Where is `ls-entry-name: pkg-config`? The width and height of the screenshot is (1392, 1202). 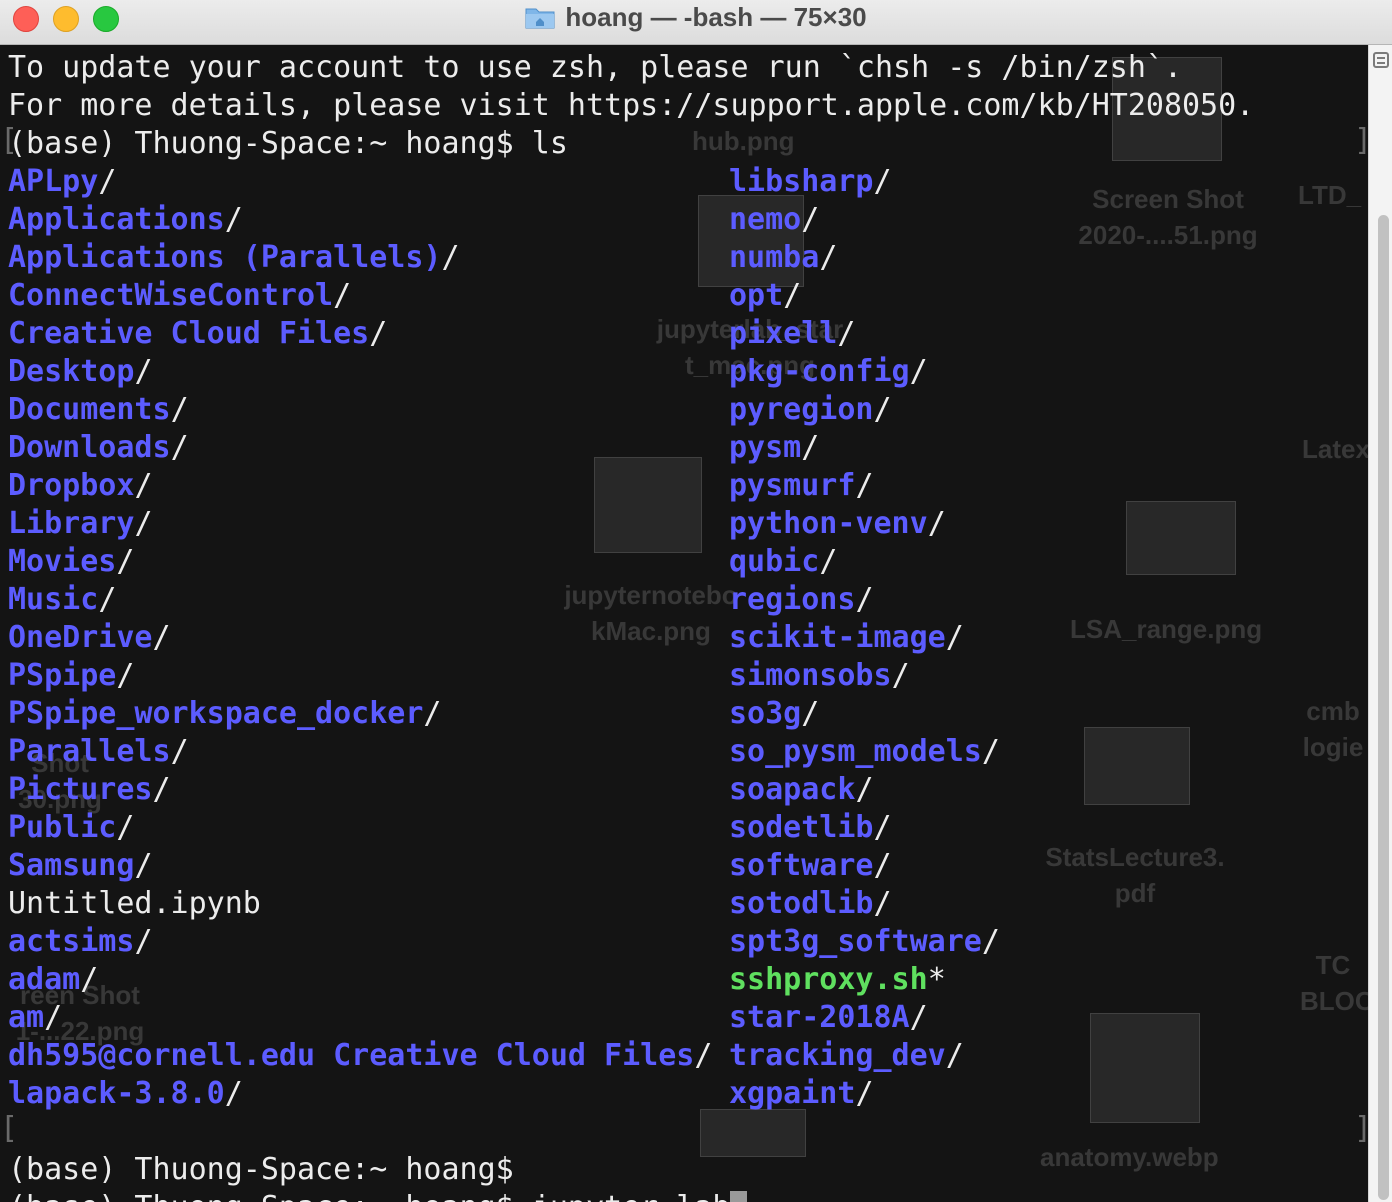
ls-entry-name: pkg-config is located at coordinates (819, 371).